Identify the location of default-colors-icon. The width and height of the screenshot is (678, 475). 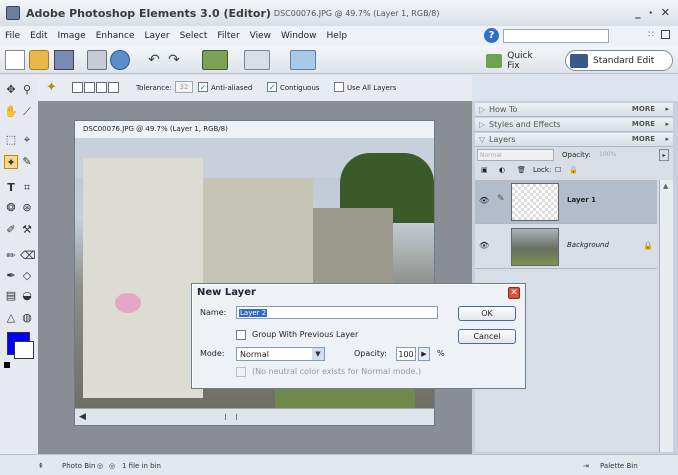
(7, 365).